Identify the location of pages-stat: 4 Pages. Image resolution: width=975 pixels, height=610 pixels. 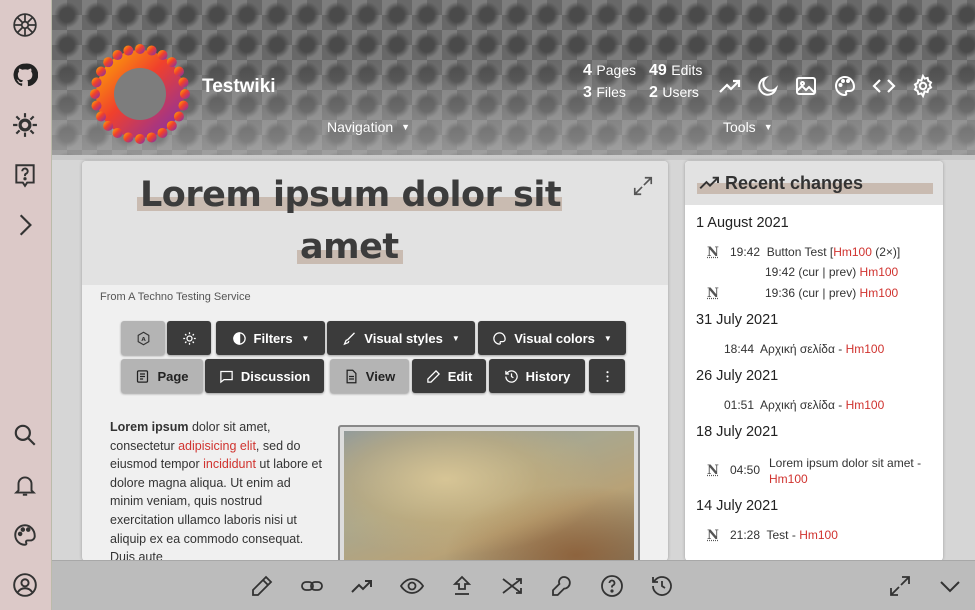
(609, 71).